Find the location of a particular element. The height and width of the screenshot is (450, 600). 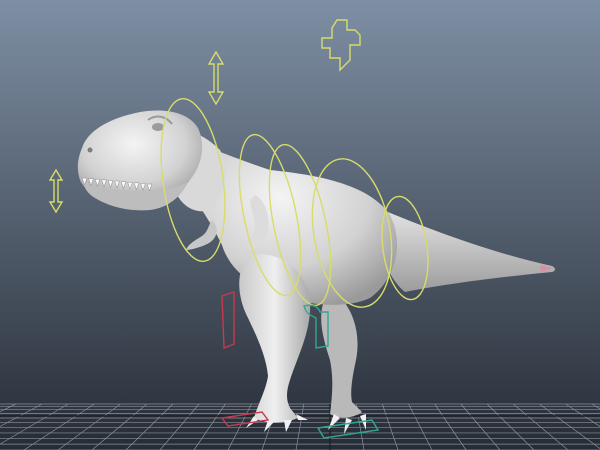

nostril is located at coordinates (90, 150).